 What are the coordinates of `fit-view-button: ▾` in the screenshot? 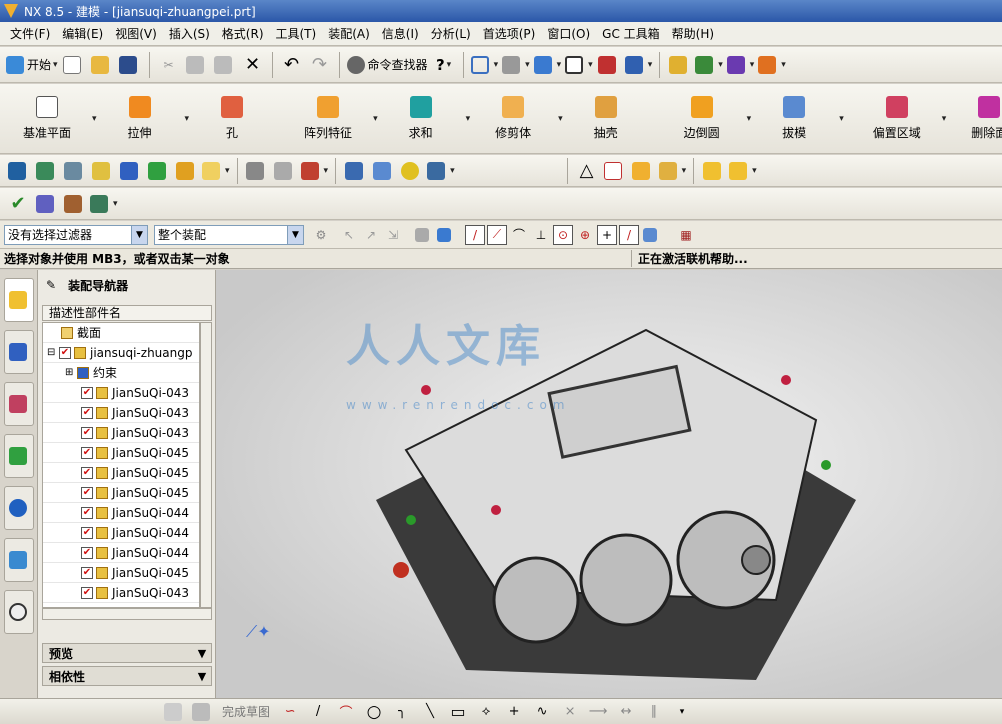 It's located at (484, 65).